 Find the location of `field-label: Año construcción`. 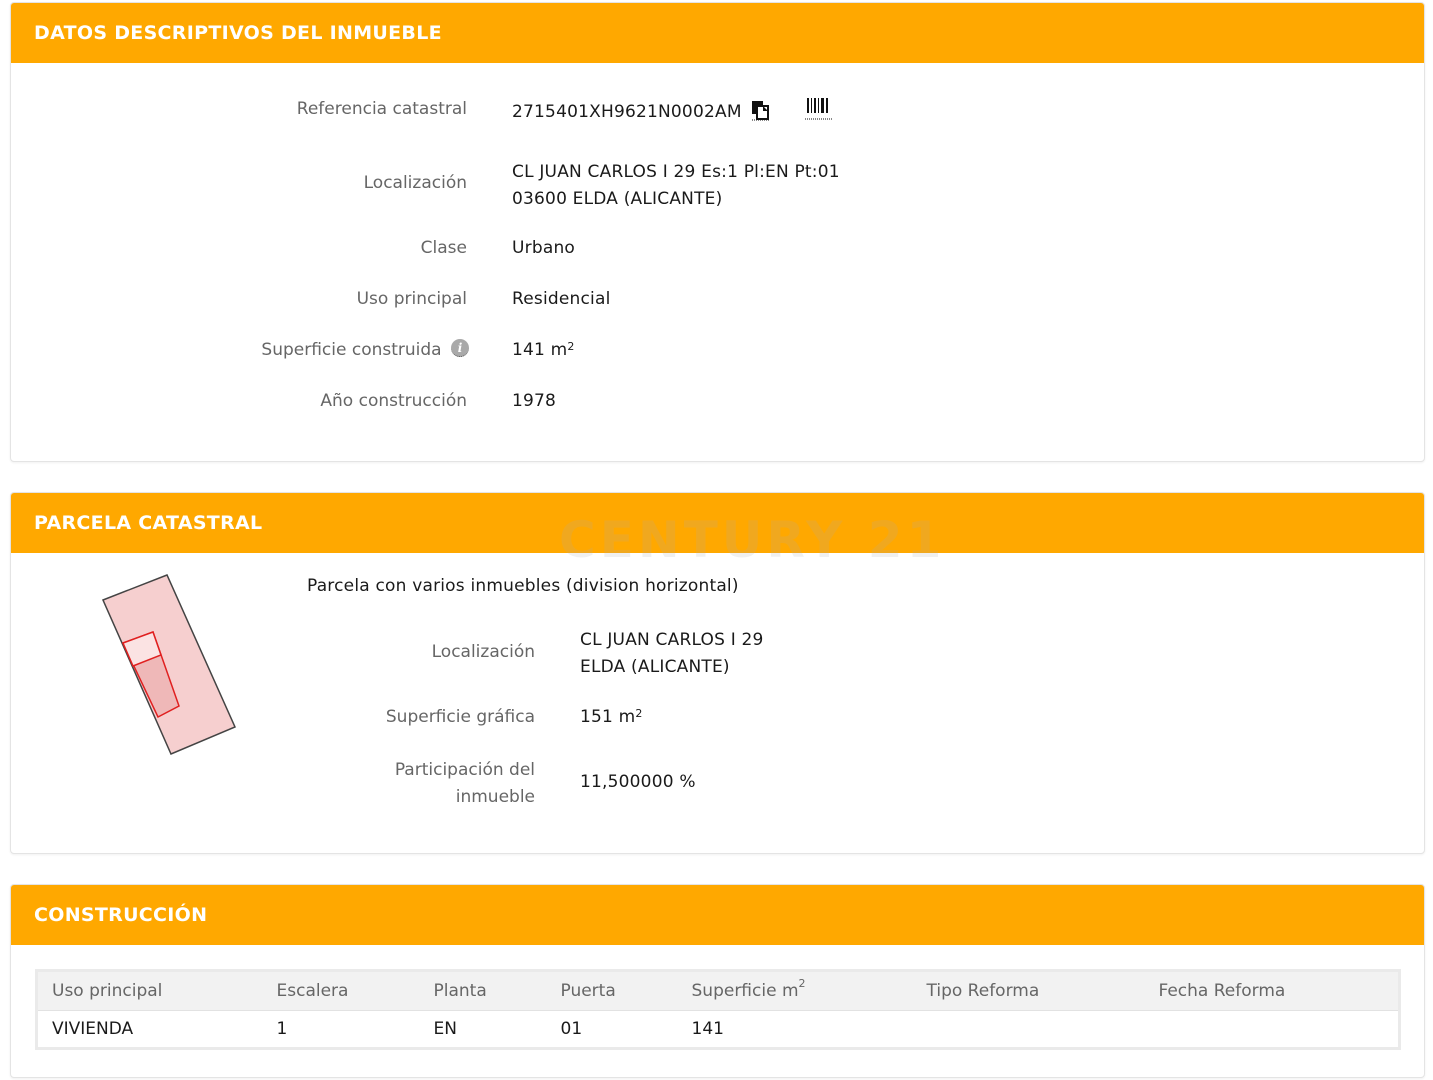

field-label: Año construcción is located at coordinates (393, 401).